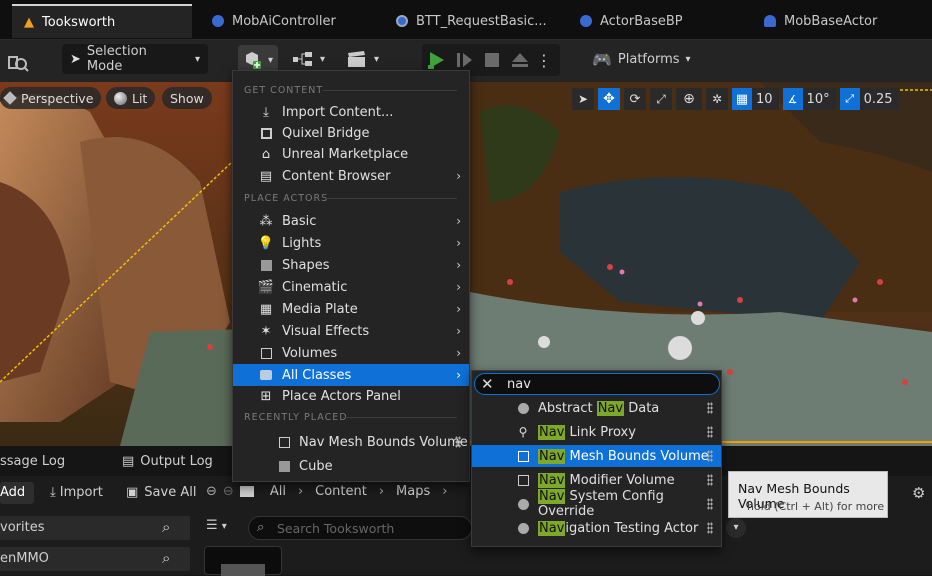 This screenshot has width=932, height=576. What do you see at coordinates (596, 408) in the screenshot?
I see `class-item-abstract-nav-data: Abstract Nav Data` at bounding box center [596, 408].